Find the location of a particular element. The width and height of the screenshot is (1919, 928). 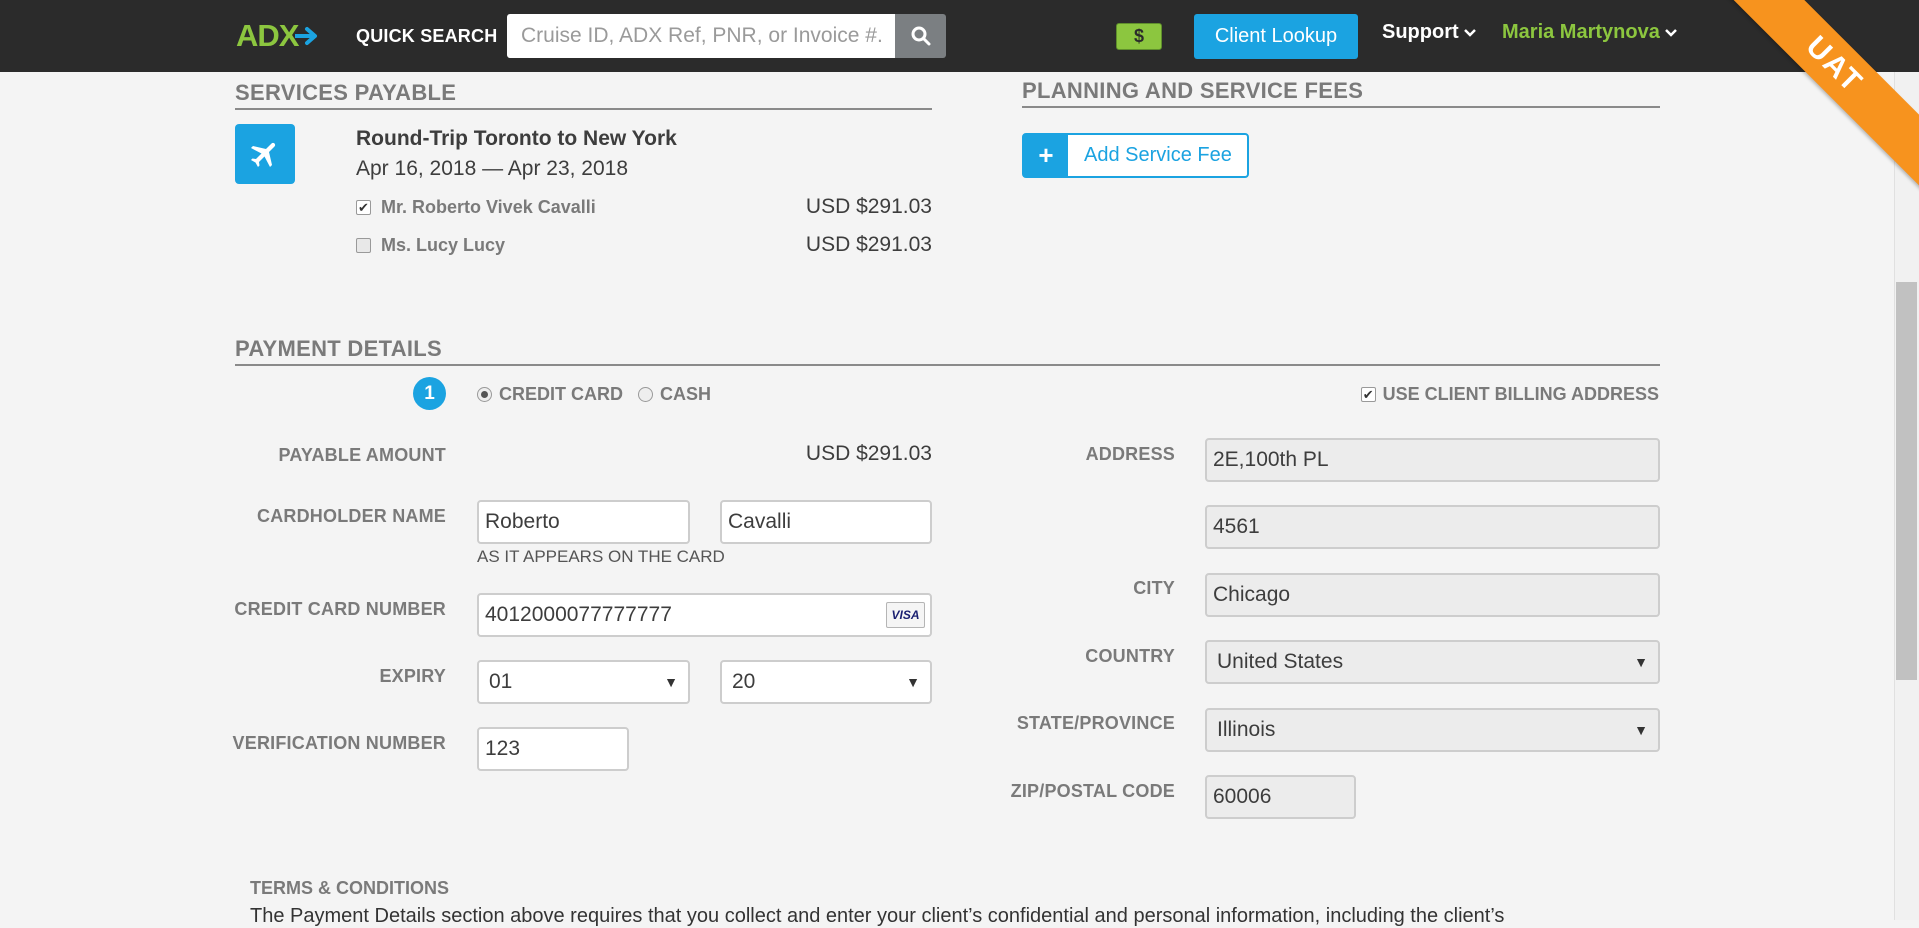

country-value: United States is located at coordinates (1280, 661).